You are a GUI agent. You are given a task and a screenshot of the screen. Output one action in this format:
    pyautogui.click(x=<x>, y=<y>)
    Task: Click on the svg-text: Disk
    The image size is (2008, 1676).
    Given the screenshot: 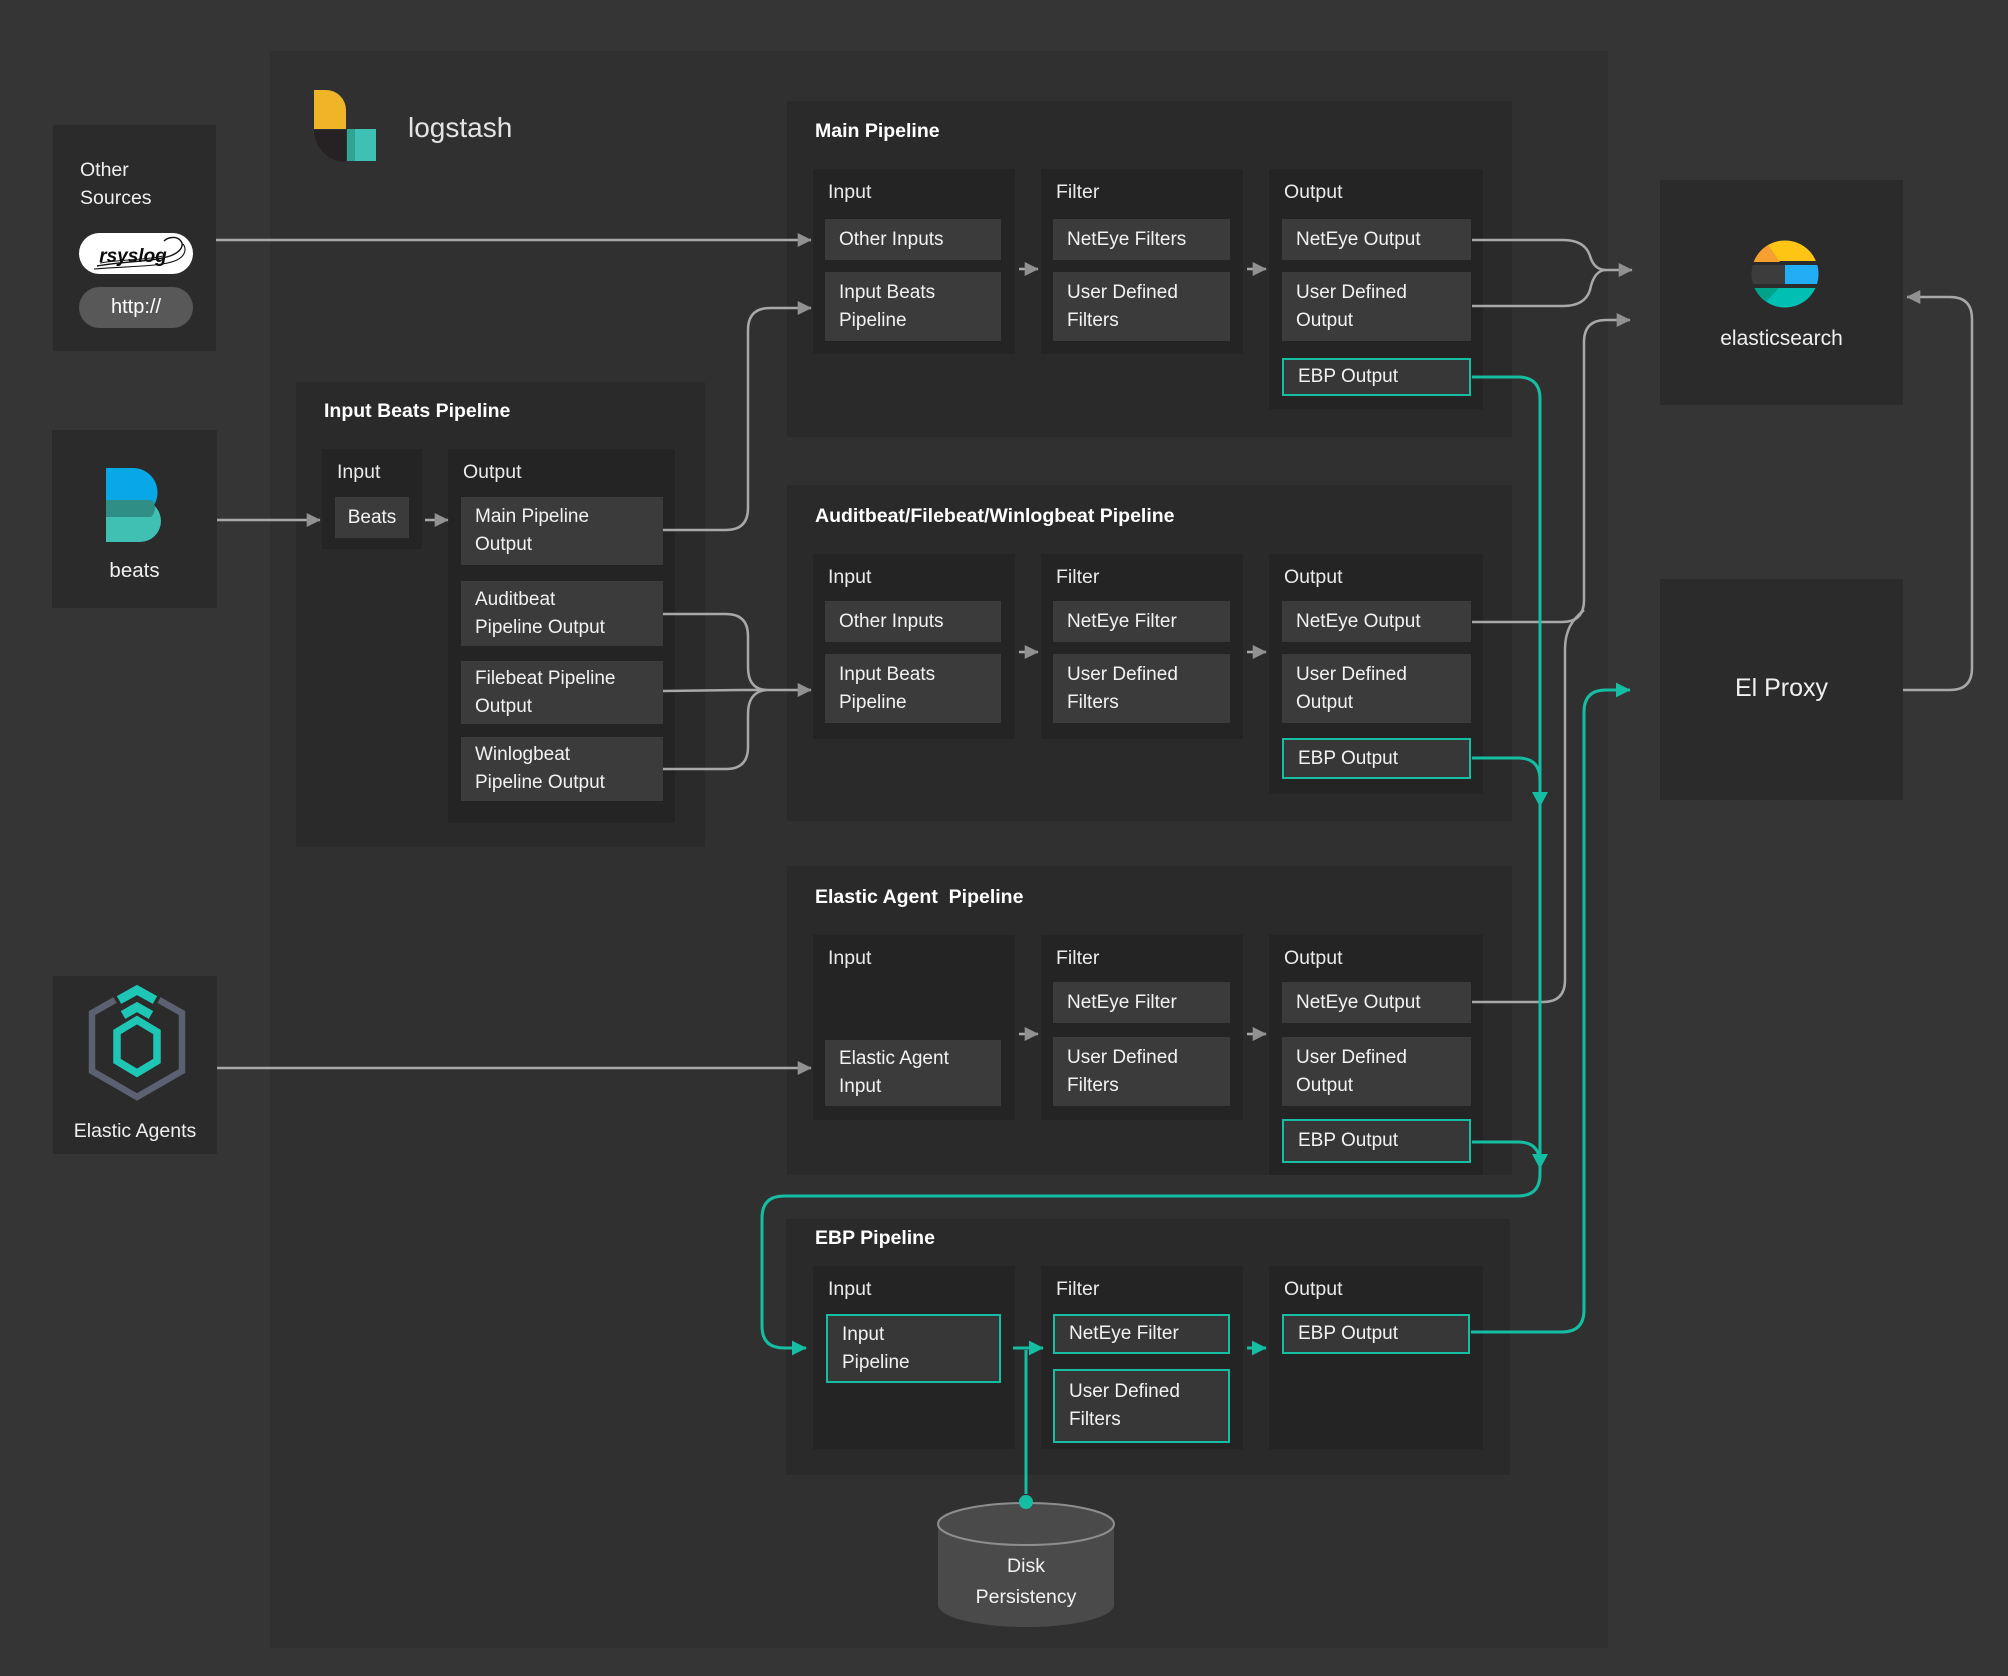 What is the action you would take?
    pyautogui.click(x=1026, y=1566)
    